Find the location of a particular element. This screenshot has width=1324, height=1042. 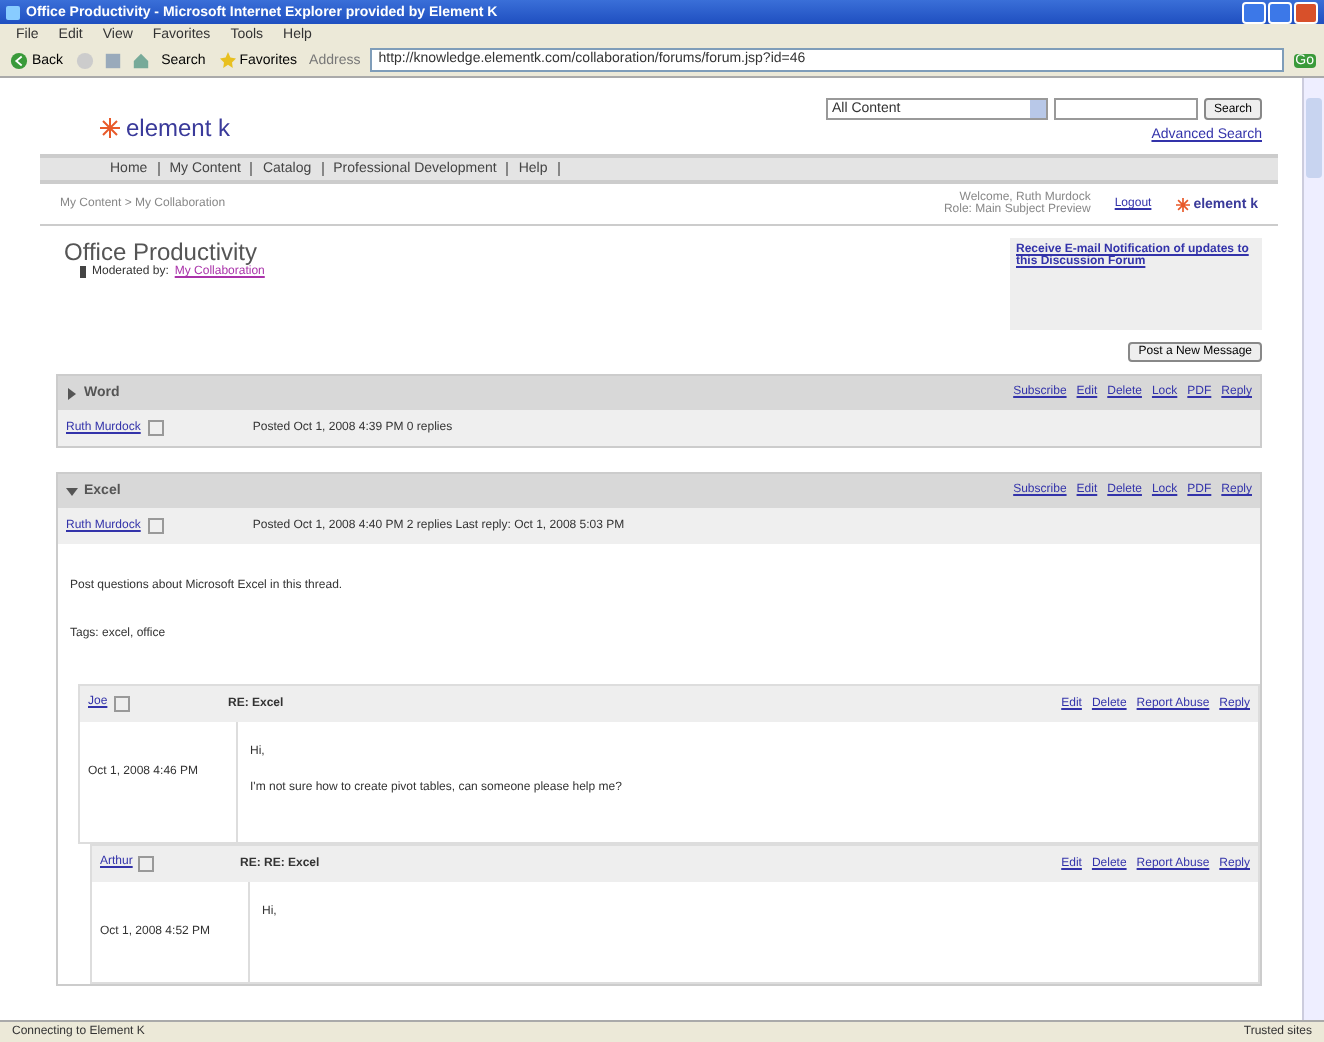

back-icon is located at coordinates (19, 60).